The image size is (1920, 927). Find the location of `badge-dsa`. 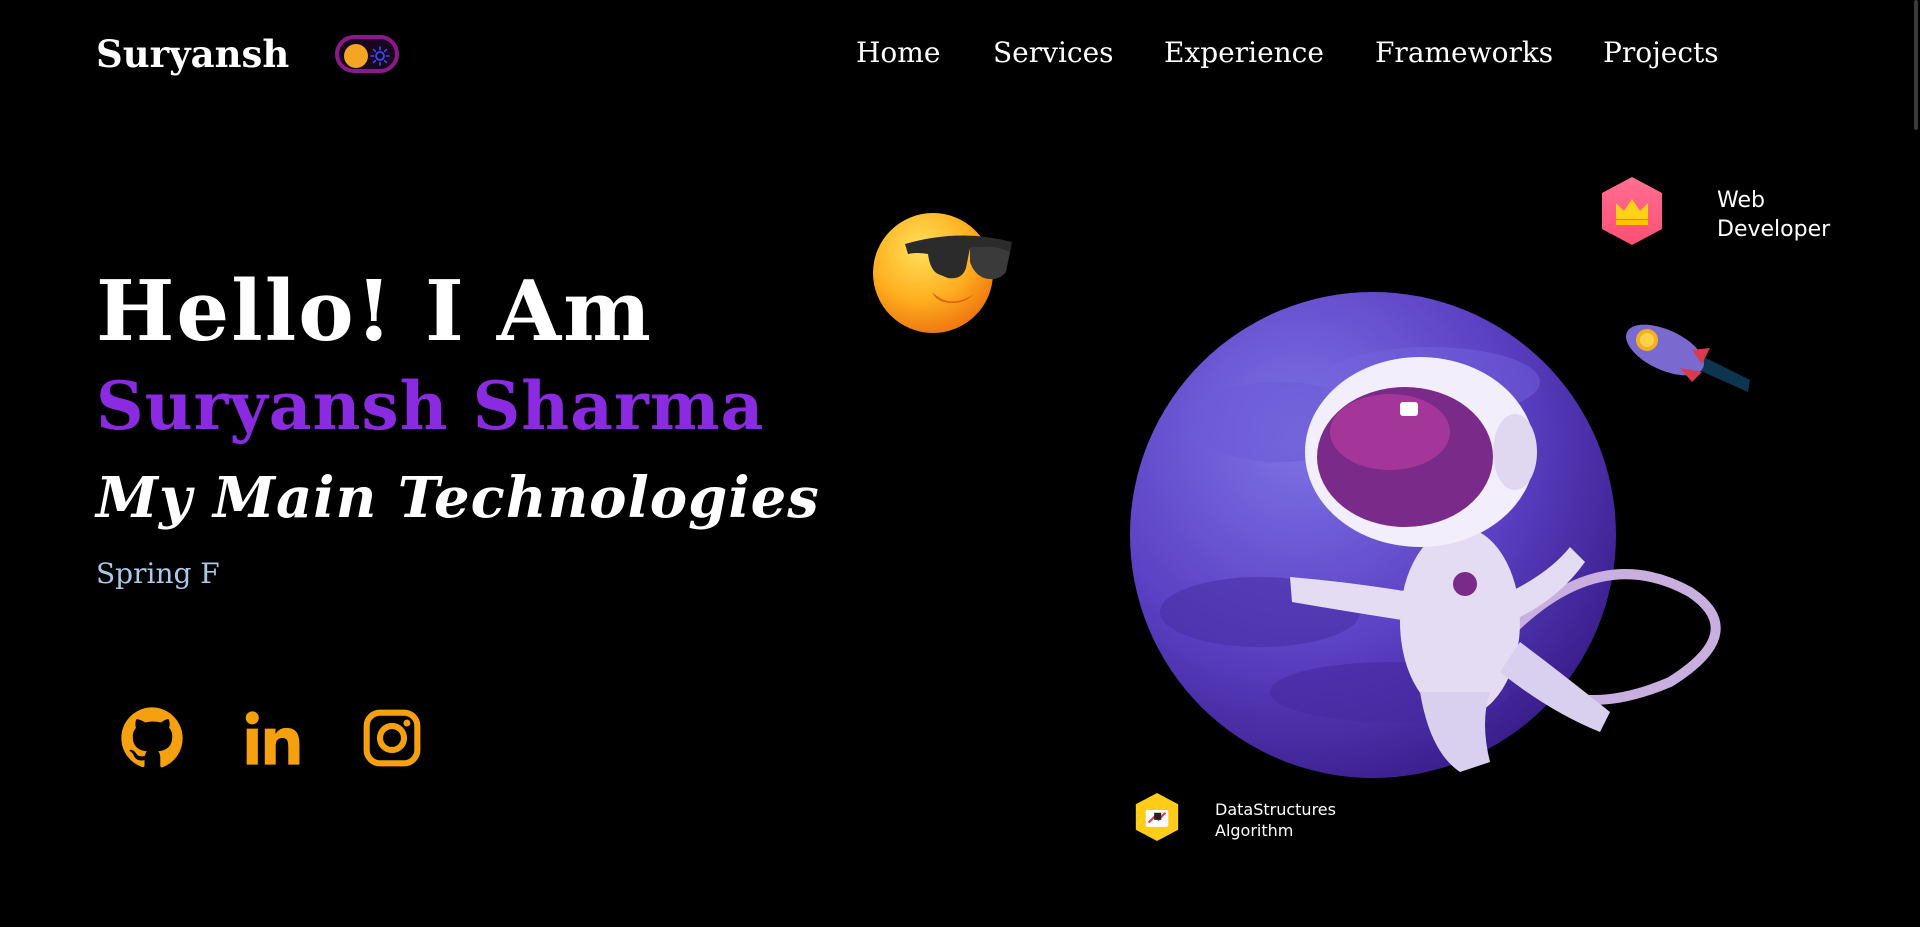

badge-dsa is located at coordinates (1157, 819).